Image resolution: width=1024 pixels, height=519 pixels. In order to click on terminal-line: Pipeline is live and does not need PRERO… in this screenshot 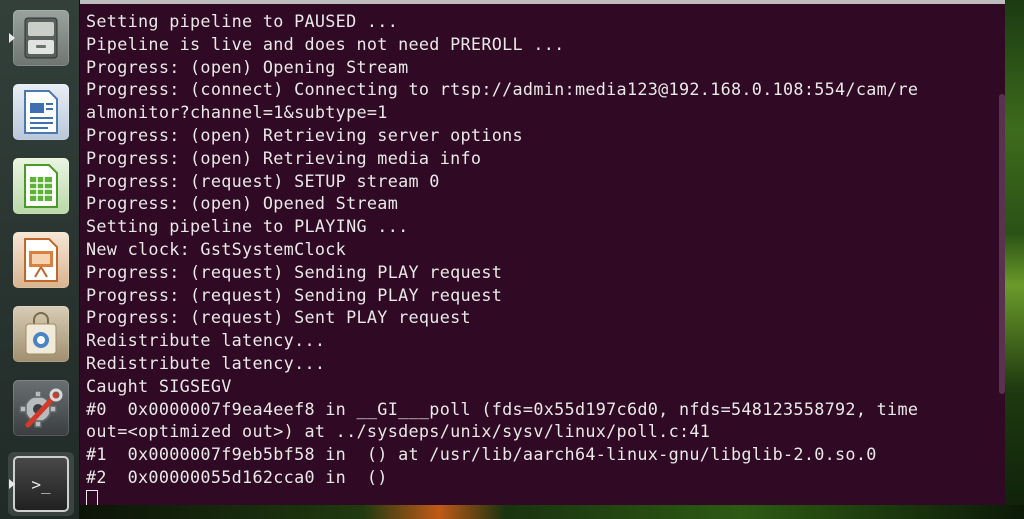, I will do `click(325, 43)`.